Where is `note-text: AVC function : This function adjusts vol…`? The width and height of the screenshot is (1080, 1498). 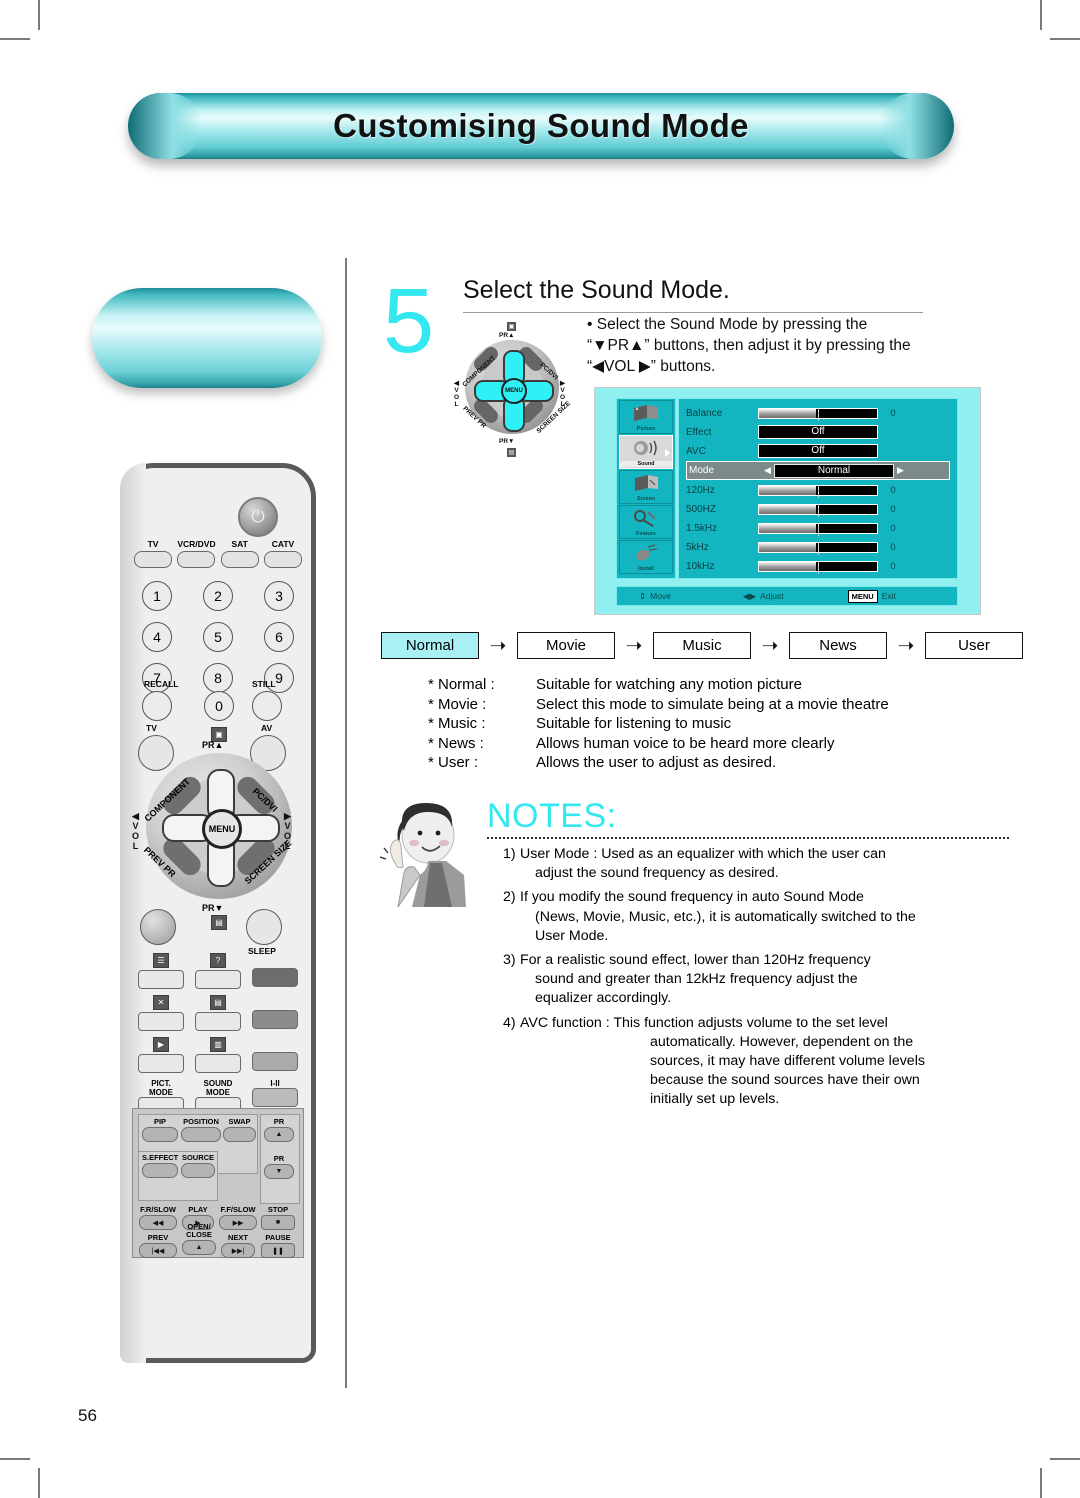
note-text: AVC function : This function adjusts vol… is located at coordinates (771, 1062).